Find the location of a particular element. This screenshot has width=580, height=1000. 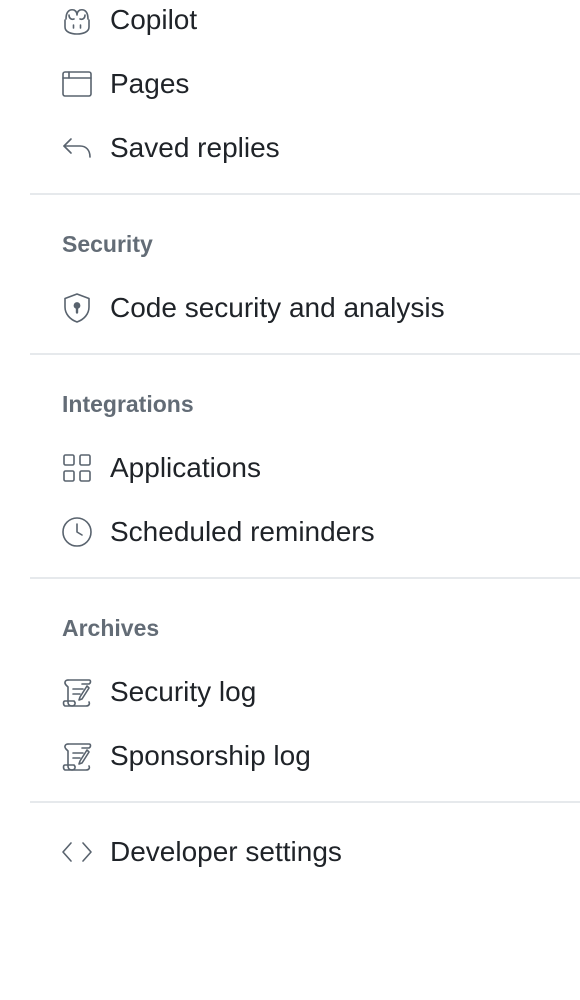

sidebar-item-copilot: Copilot is located at coordinates (128, 21).